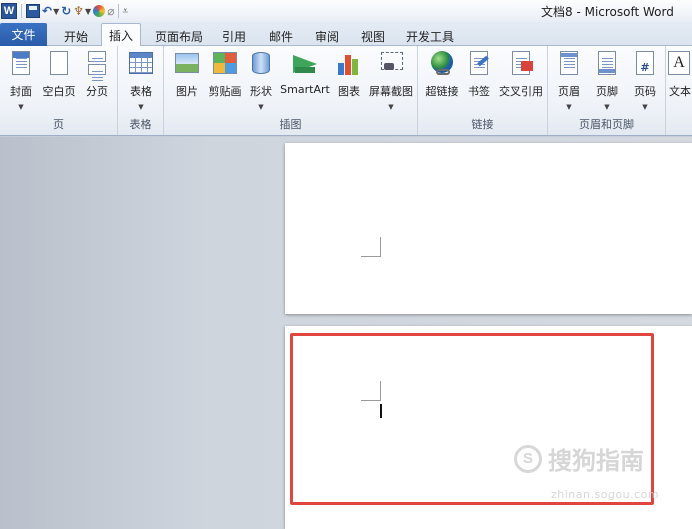 The height and width of the screenshot is (529, 692). I want to click on header-icon, so click(569, 64).